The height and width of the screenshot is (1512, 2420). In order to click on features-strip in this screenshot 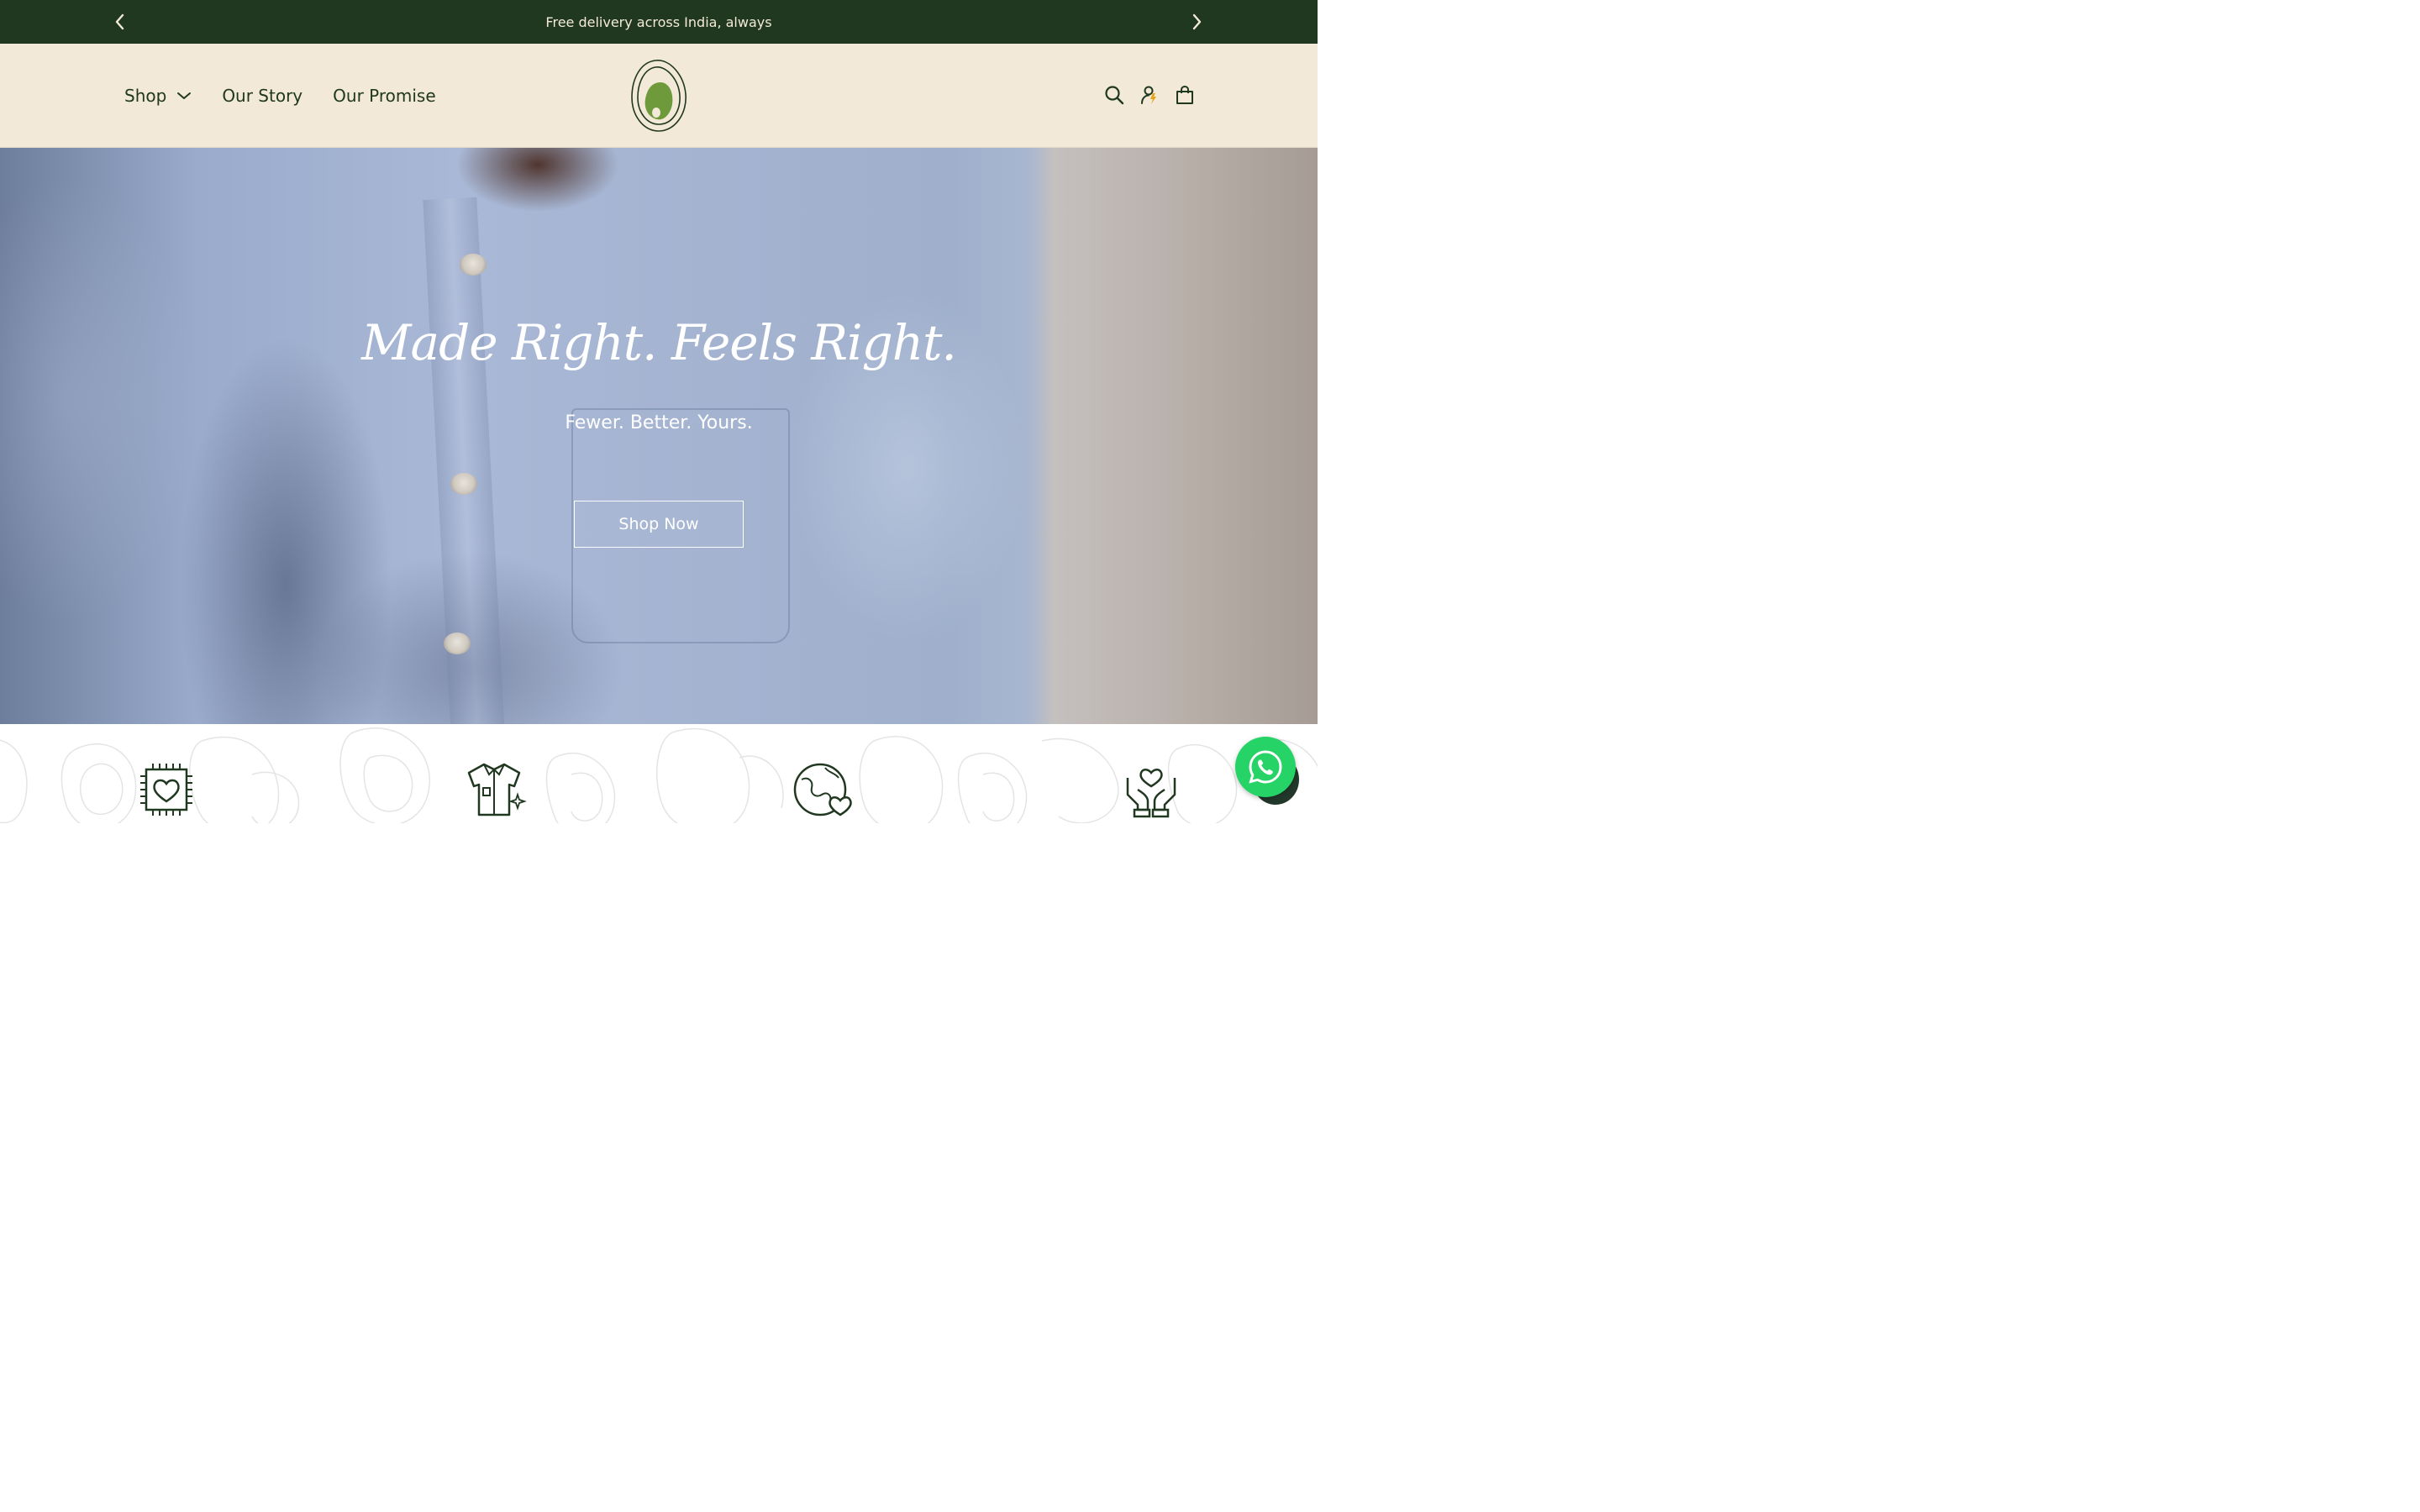, I will do `click(659, 773)`.